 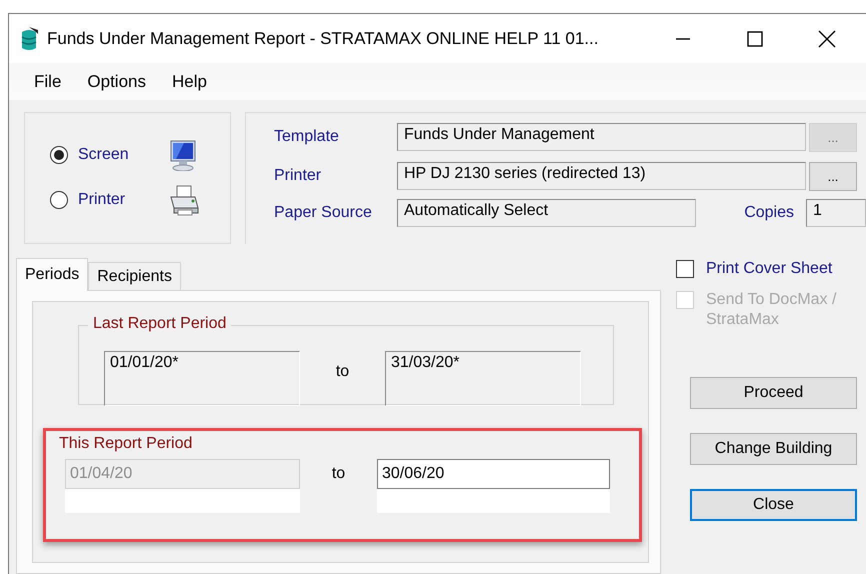 What do you see at coordinates (601, 176) in the screenshot?
I see `text-field: HP DJ 2130 series (redirected 13)` at bounding box center [601, 176].